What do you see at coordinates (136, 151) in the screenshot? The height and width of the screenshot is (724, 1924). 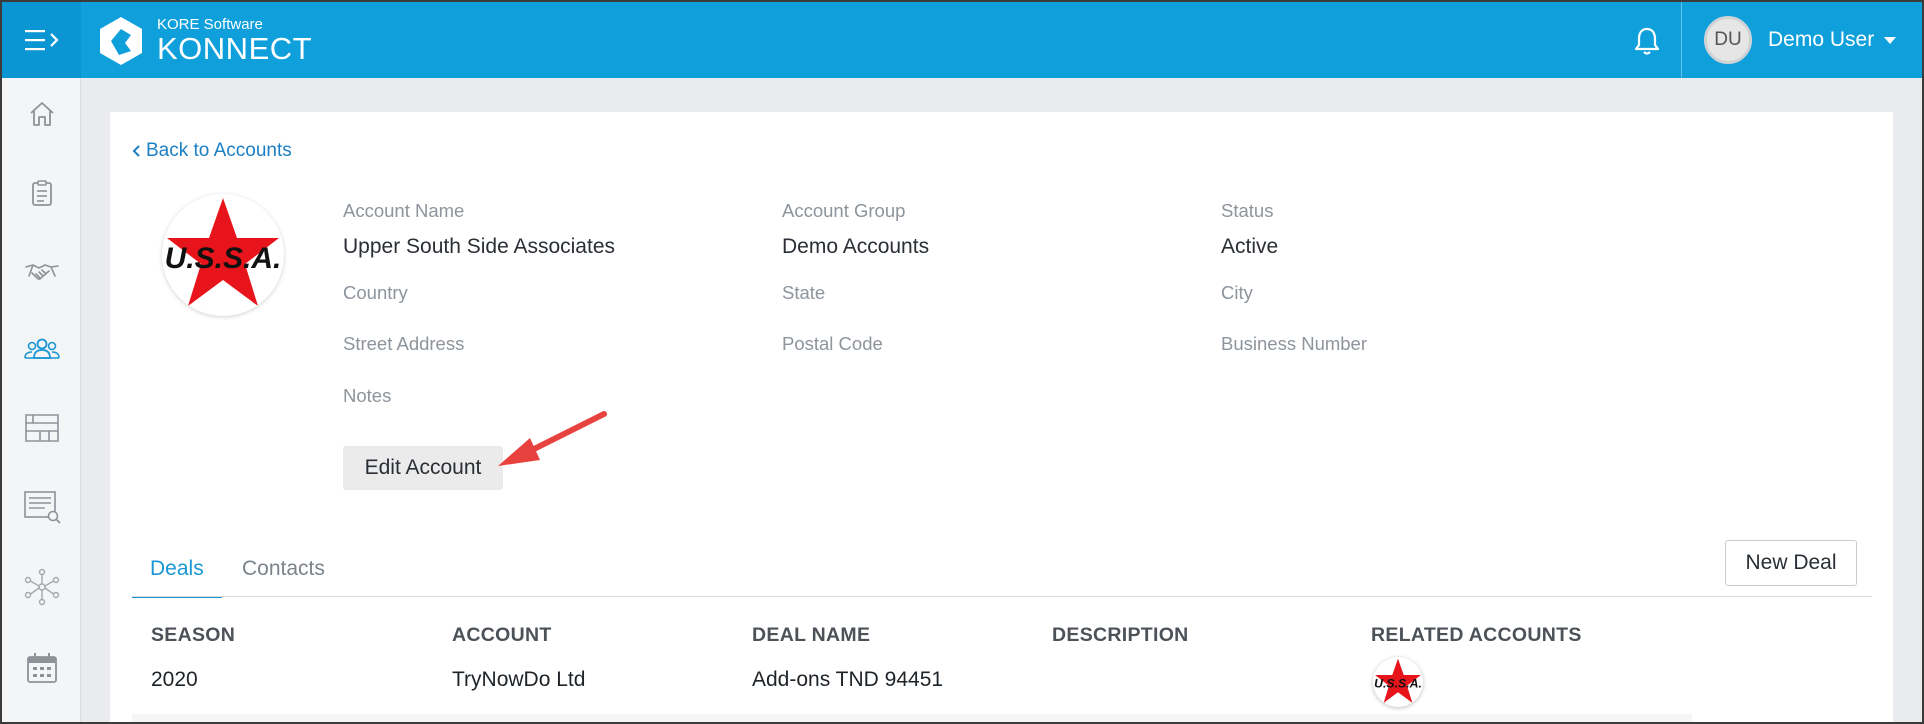 I see `chevron-left-icon` at bounding box center [136, 151].